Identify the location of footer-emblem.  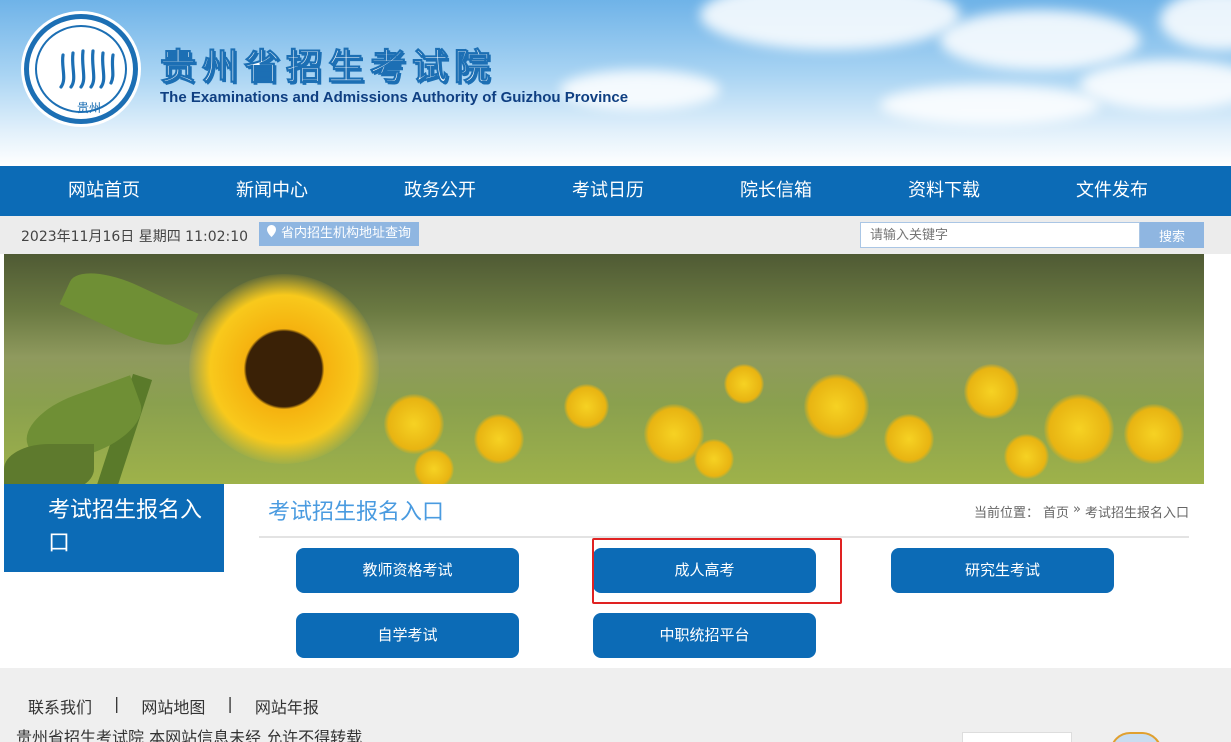
(1136, 737).